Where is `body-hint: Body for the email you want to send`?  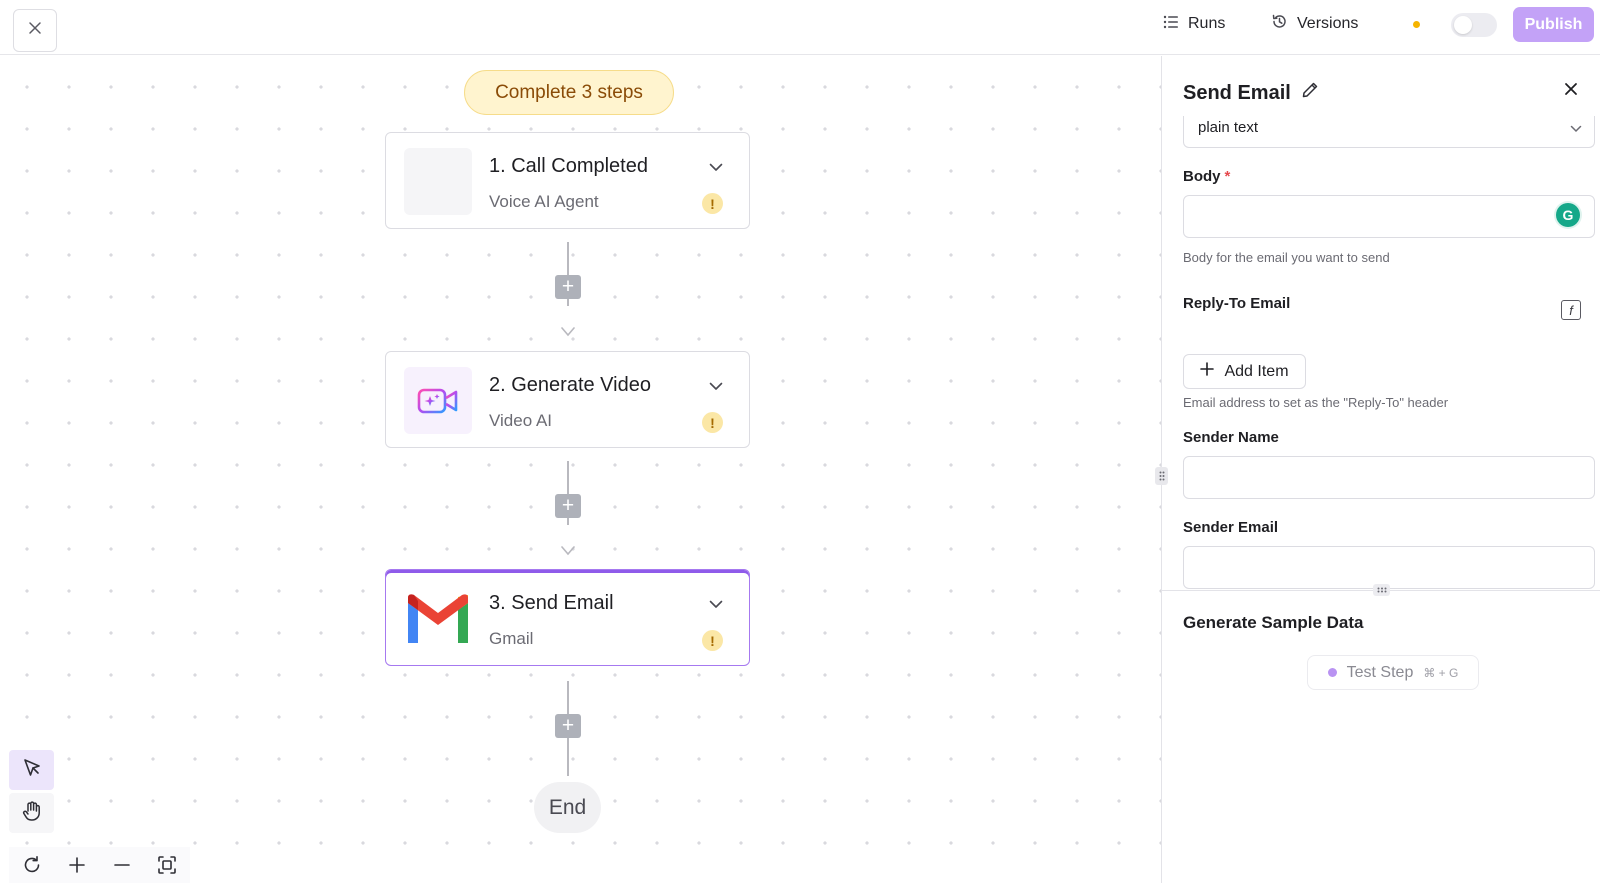
body-hint: Body for the email you want to send is located at coordinates (1286, 257).